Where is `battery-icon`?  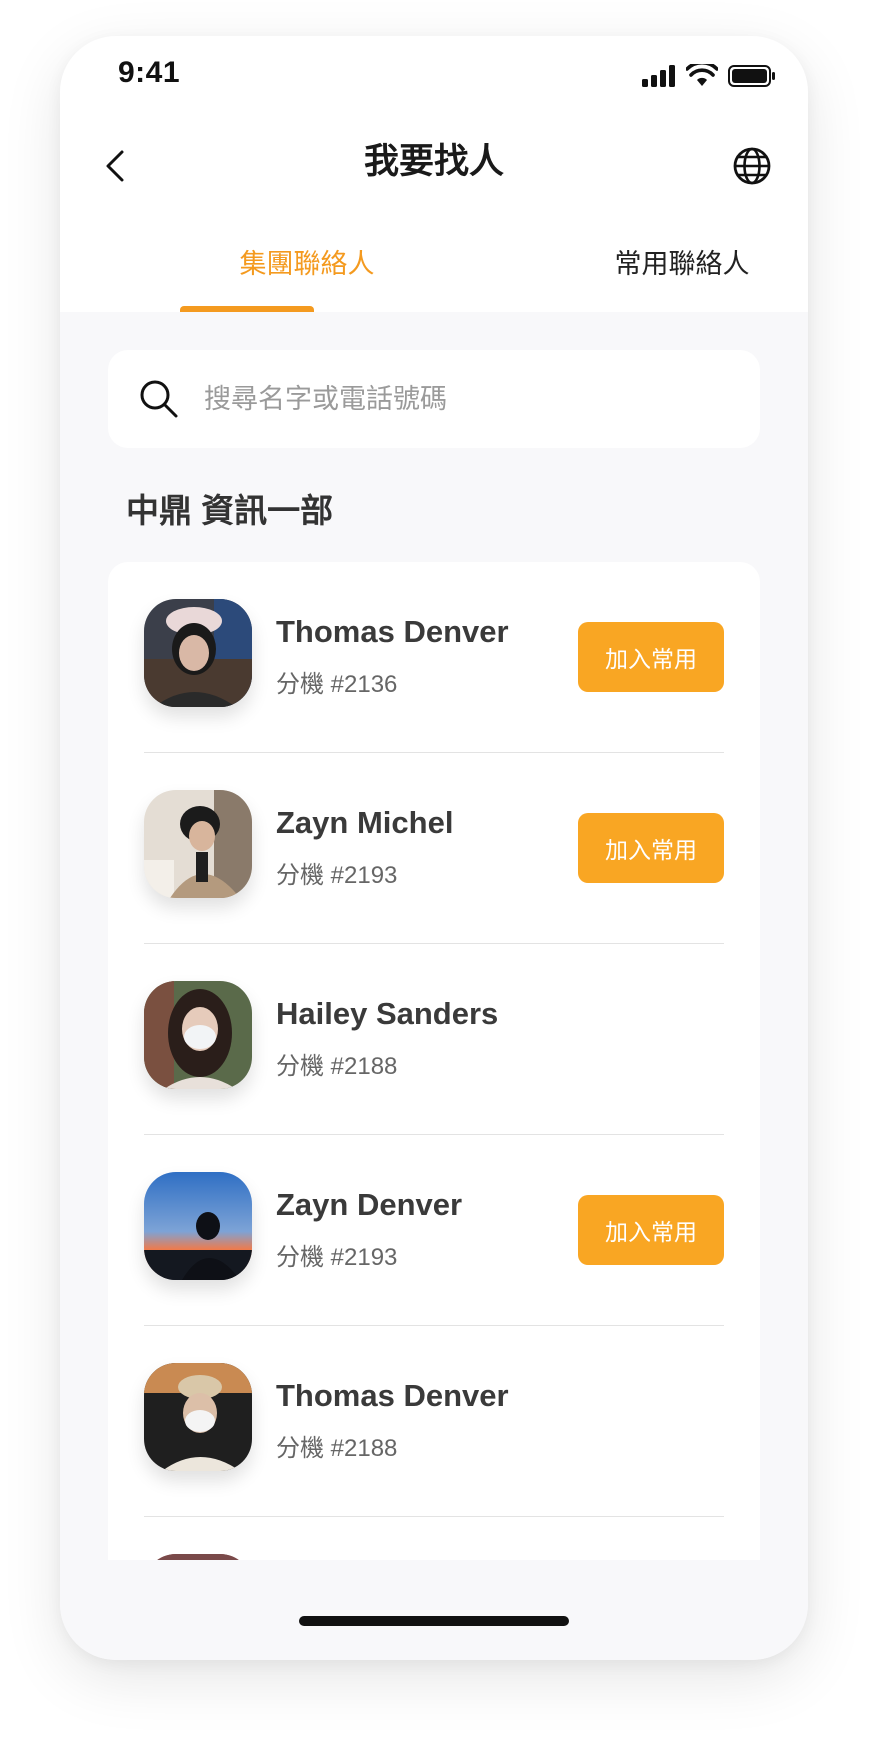
battery-icon is located at coordinates (751, 76).